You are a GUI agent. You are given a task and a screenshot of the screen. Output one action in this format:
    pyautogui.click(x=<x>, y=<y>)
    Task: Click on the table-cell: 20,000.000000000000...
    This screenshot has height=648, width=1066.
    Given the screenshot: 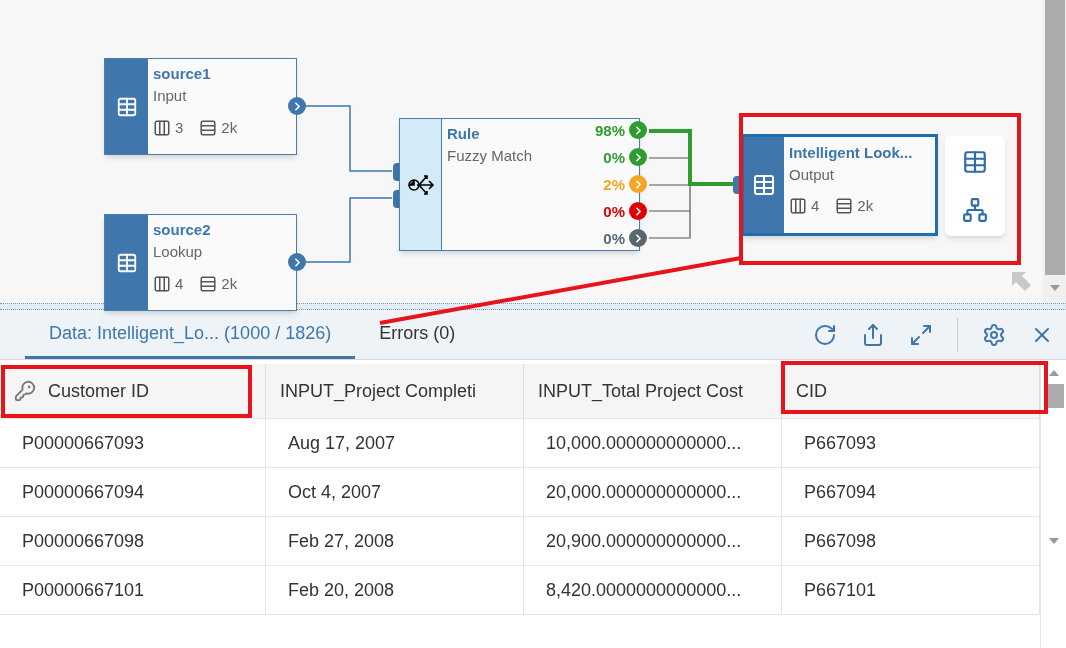 What is the action you would take?
    pyautogui.click(x=653, y=492)
    